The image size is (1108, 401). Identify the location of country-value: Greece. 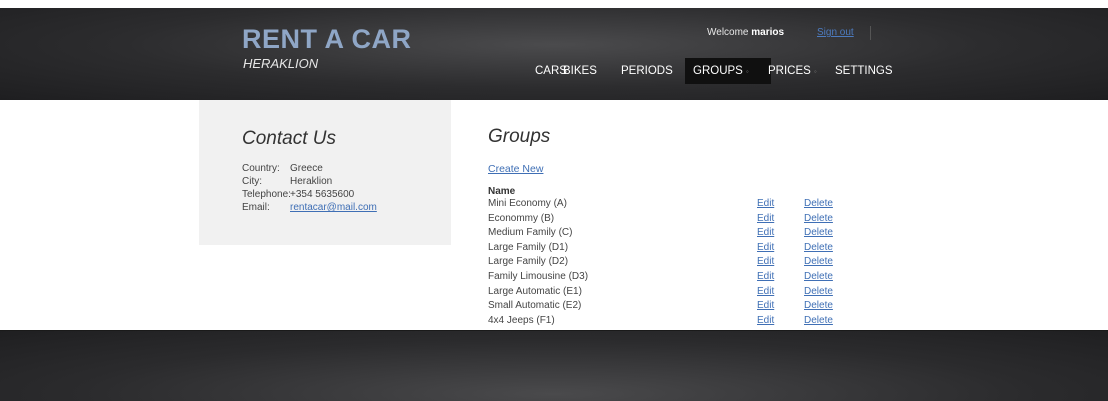
(306, 168).